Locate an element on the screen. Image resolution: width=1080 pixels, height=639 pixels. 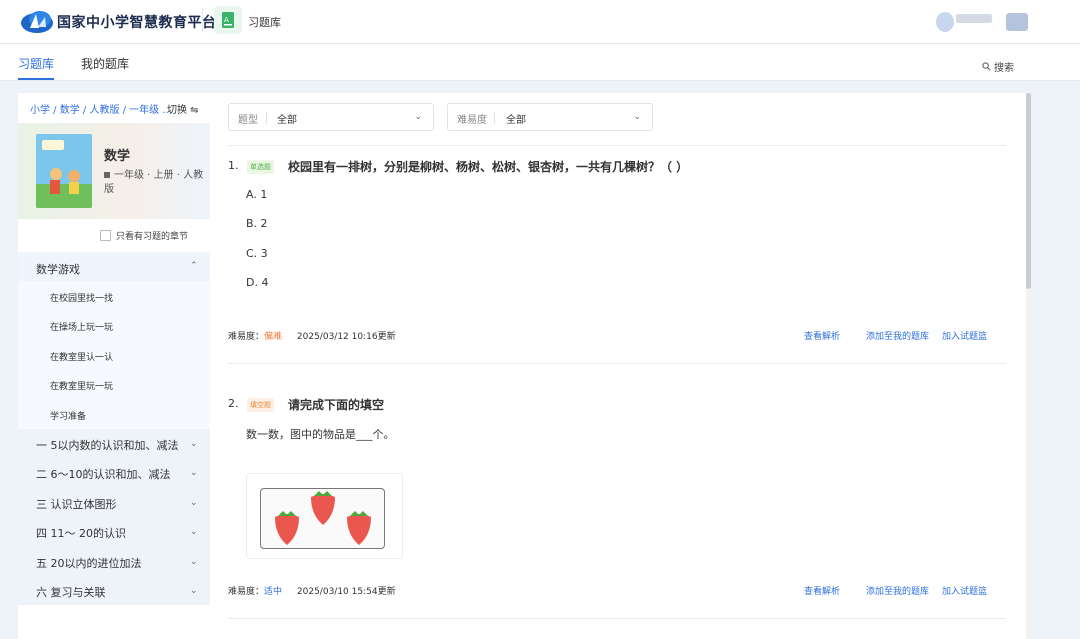
chapter-item: 五 20以内的进位加法 is located at coordinates (89, 563).